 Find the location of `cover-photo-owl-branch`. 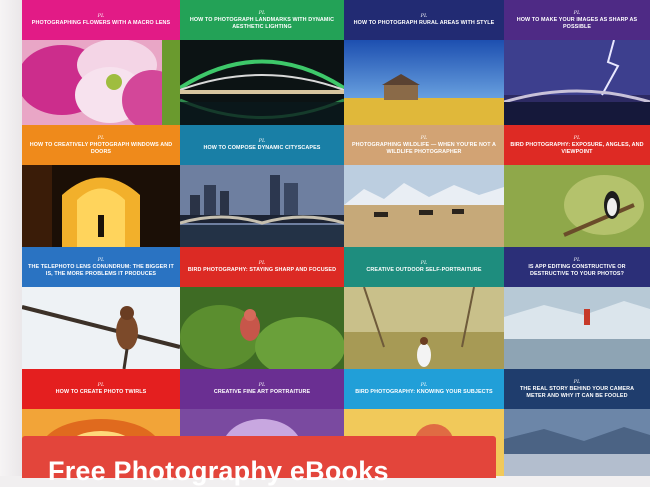

cover-photo-owl-branch is located at coordinates (101, 328).